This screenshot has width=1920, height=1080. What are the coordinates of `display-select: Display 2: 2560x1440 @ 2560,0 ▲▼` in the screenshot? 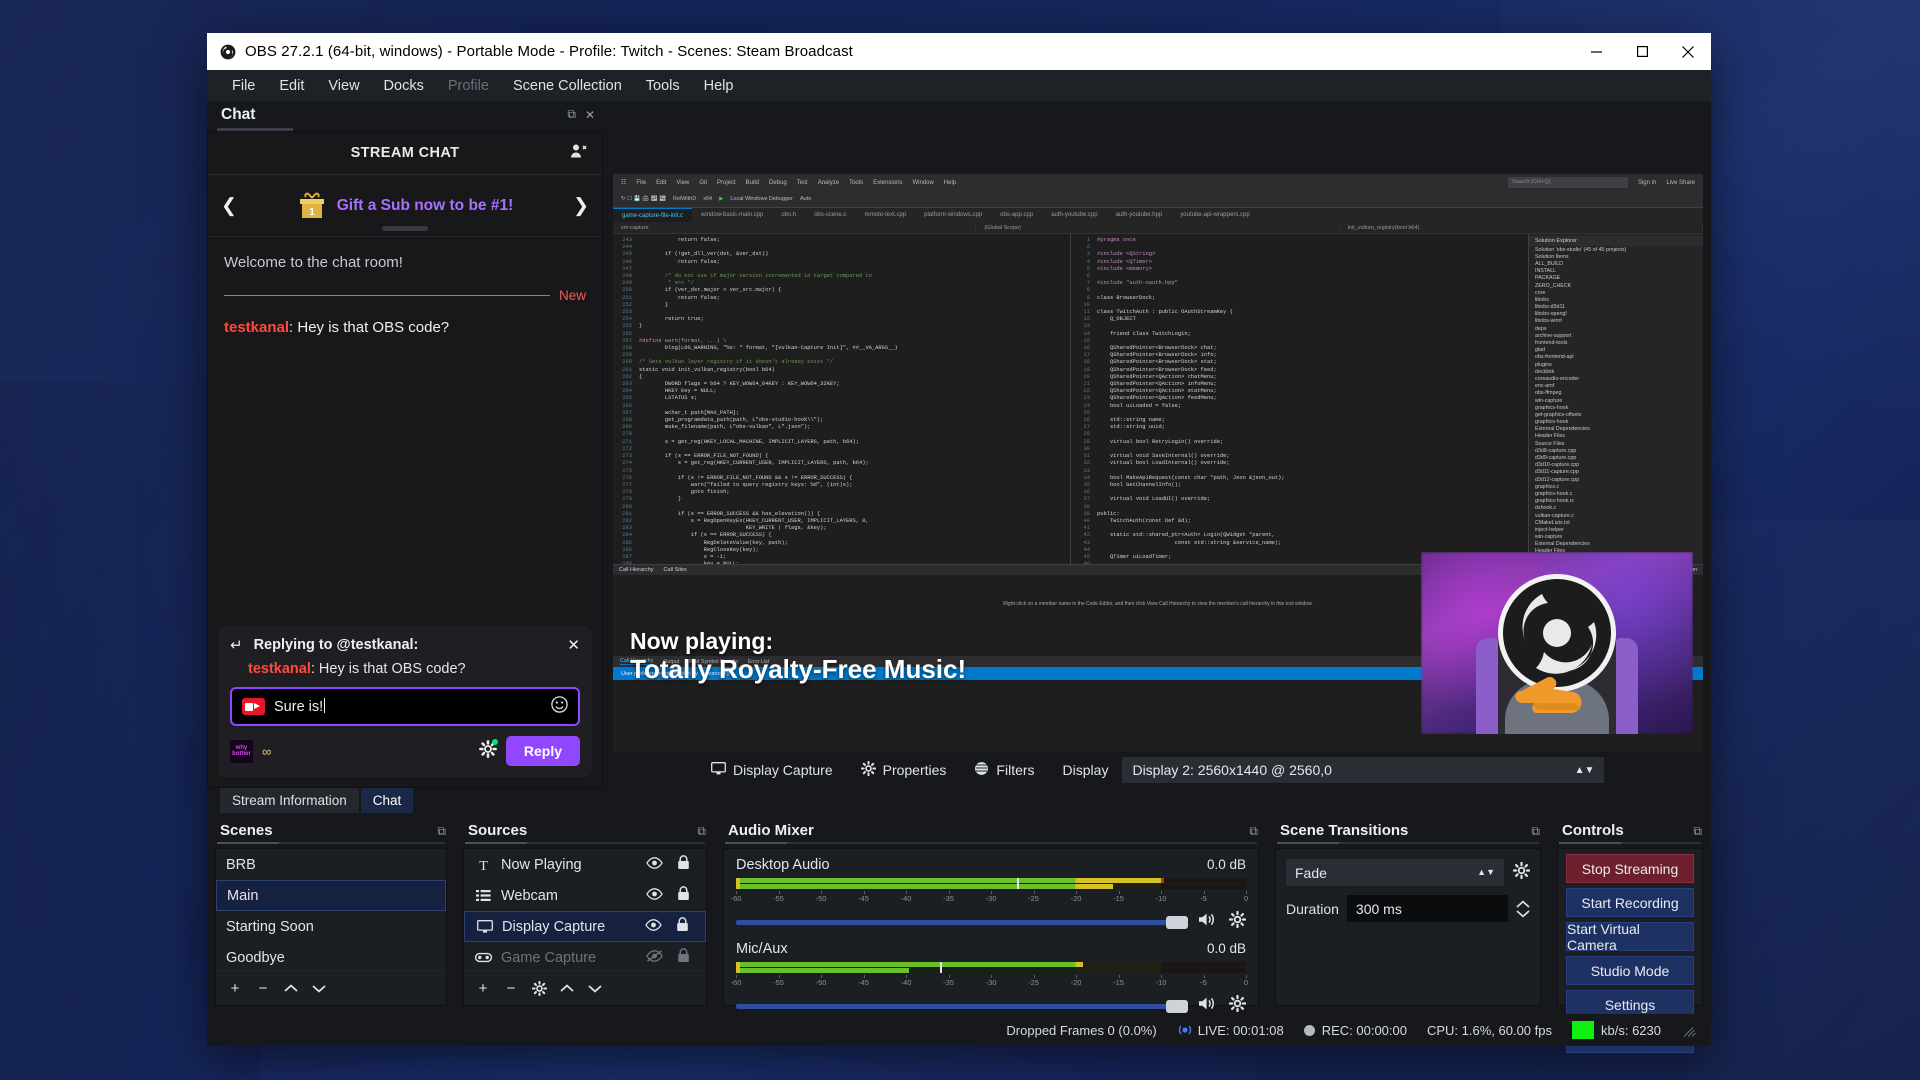 It's located at (1363, 770).